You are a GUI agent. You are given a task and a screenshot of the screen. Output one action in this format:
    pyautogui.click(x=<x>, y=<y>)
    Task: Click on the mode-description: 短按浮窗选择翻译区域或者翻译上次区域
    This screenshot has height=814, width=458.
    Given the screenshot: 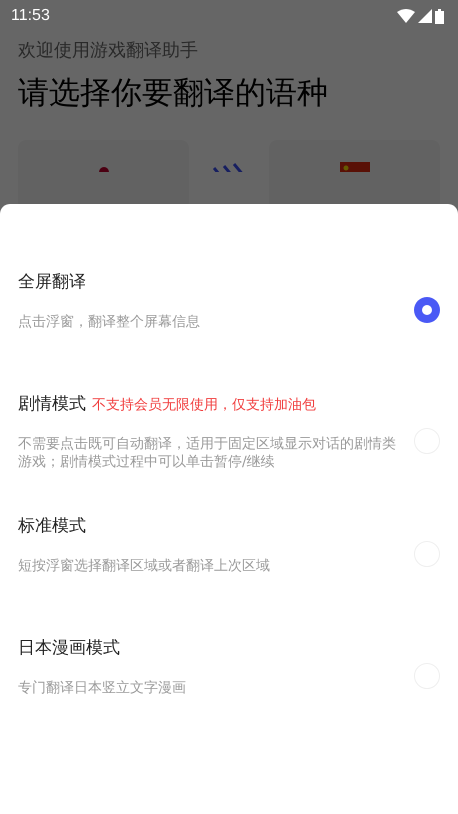 What is the action you would take?
    pyautogui.click(x=144, y=566)
    